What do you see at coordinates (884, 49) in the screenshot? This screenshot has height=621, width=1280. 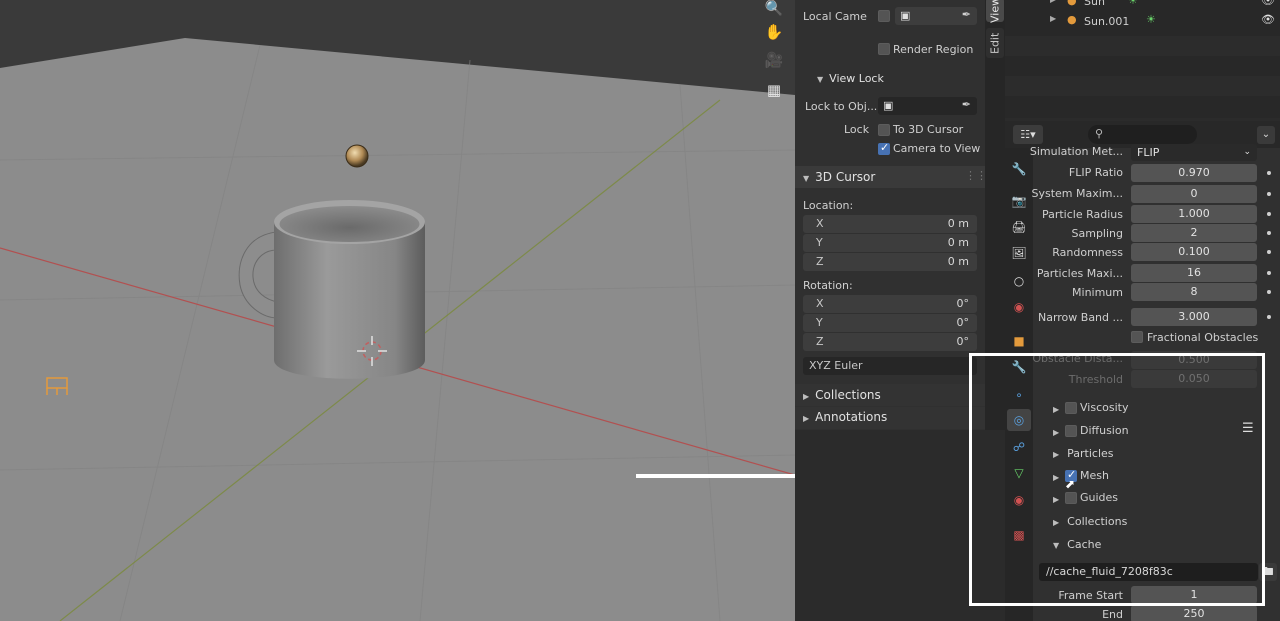 I see `render-region-checkbox` at bounding box center [884, 49].